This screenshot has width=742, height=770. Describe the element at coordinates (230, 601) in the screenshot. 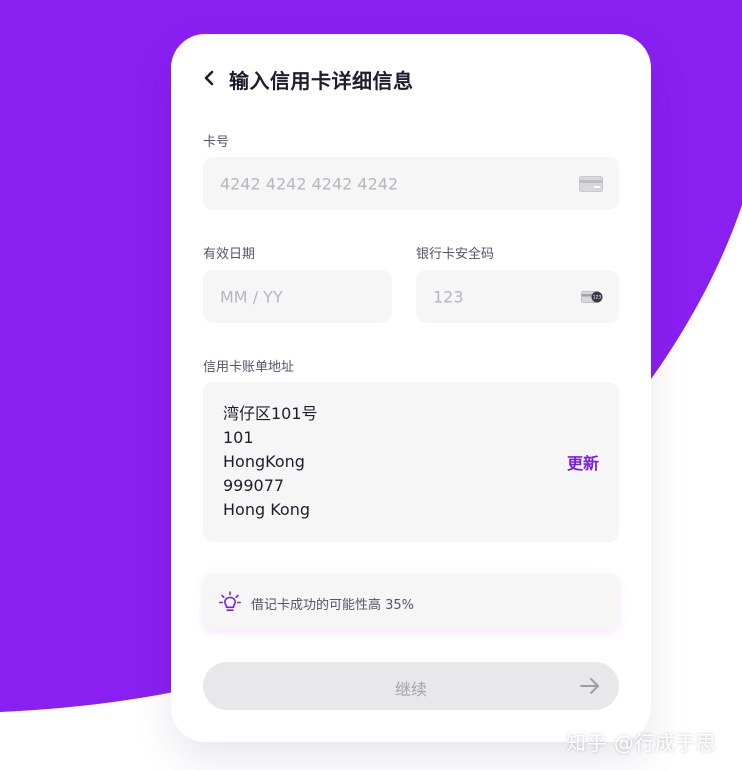

I see `lightbulb-icon` at that location.